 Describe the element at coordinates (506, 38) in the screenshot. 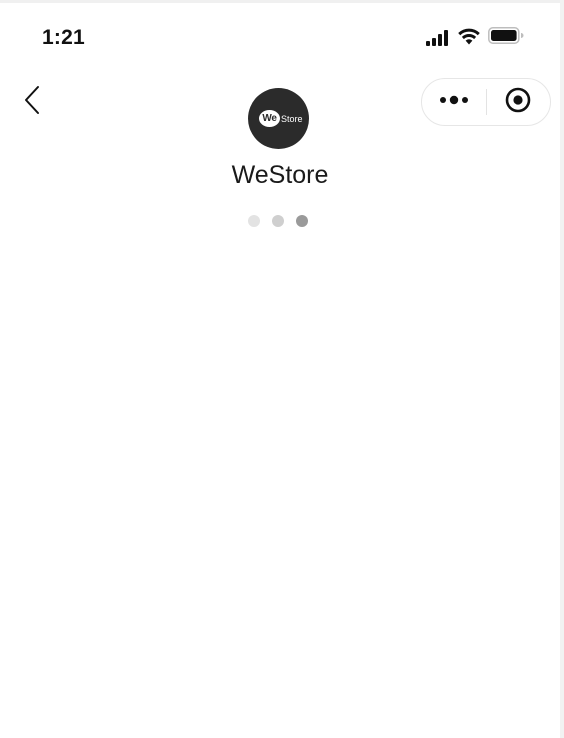

I see `battery-icon` at that location.